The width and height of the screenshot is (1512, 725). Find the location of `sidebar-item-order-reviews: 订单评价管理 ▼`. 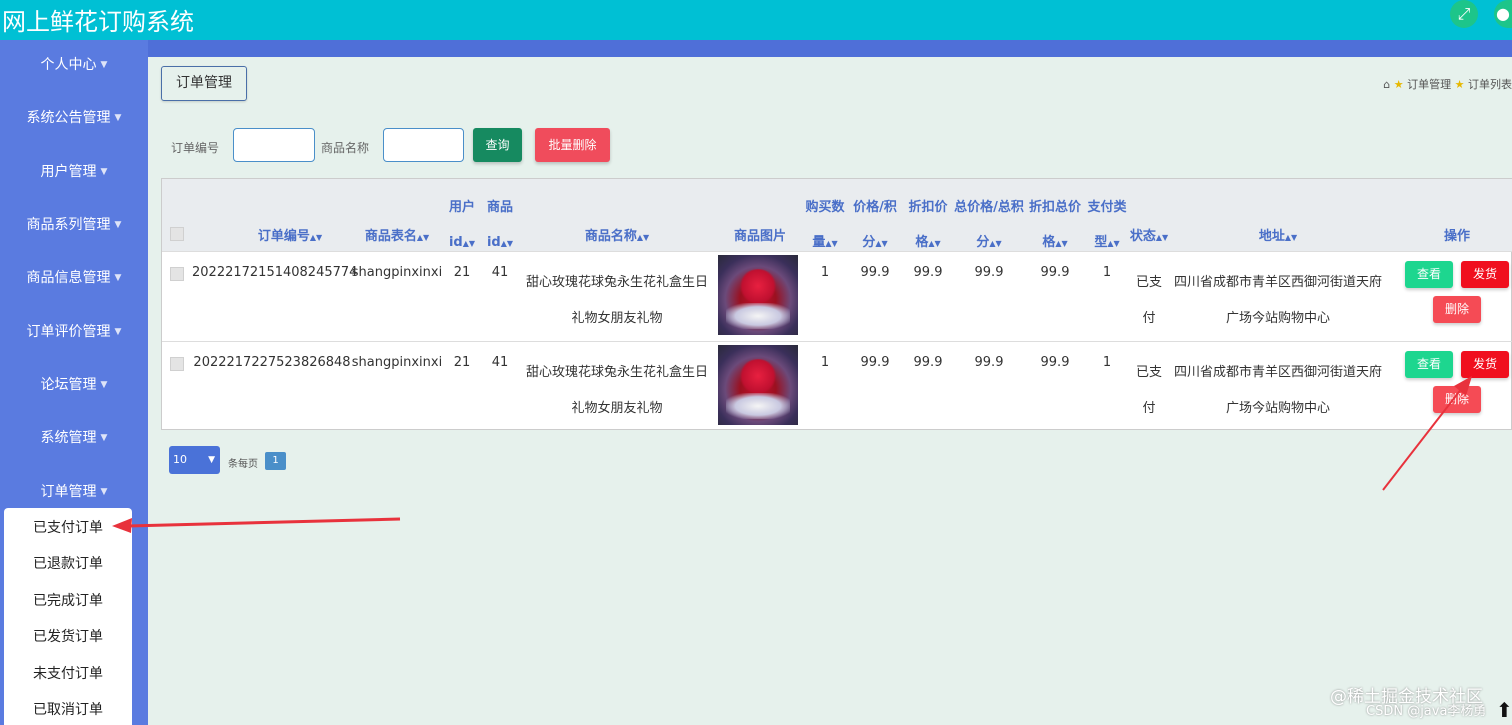

sidebar-item-order-reviews: 订单评价管理 ▼ is located at coordinates (74, 331).